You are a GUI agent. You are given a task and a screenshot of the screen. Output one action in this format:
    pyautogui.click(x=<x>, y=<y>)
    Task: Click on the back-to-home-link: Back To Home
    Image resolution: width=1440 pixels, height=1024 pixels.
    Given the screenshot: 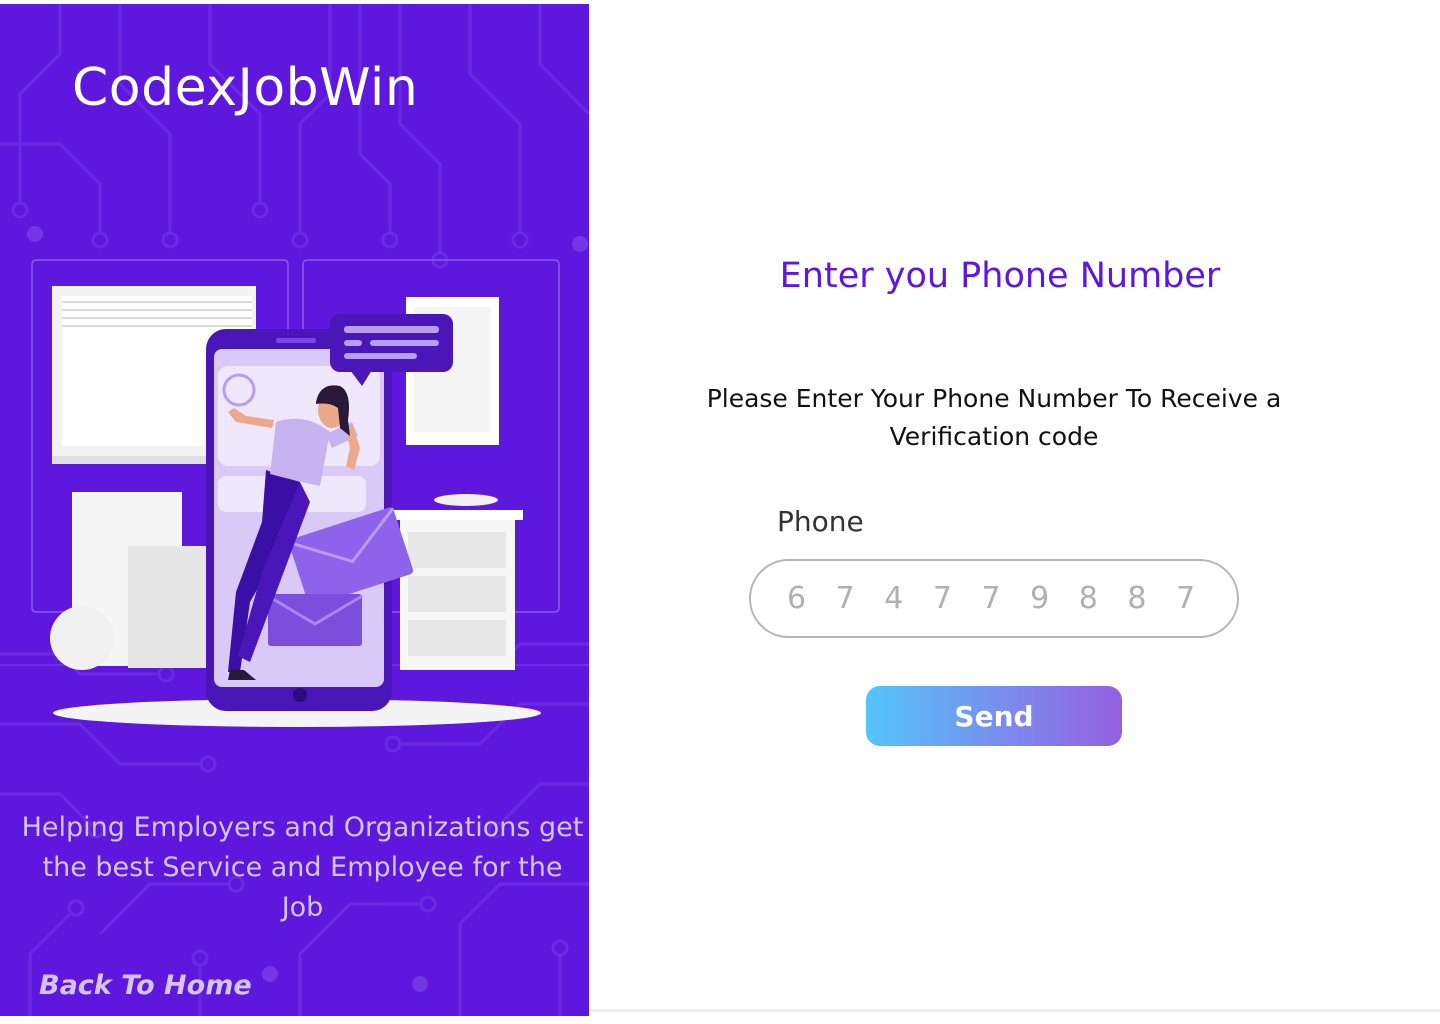 What is the action you would take?
    pyautogui.click(x=145, y=985)
    